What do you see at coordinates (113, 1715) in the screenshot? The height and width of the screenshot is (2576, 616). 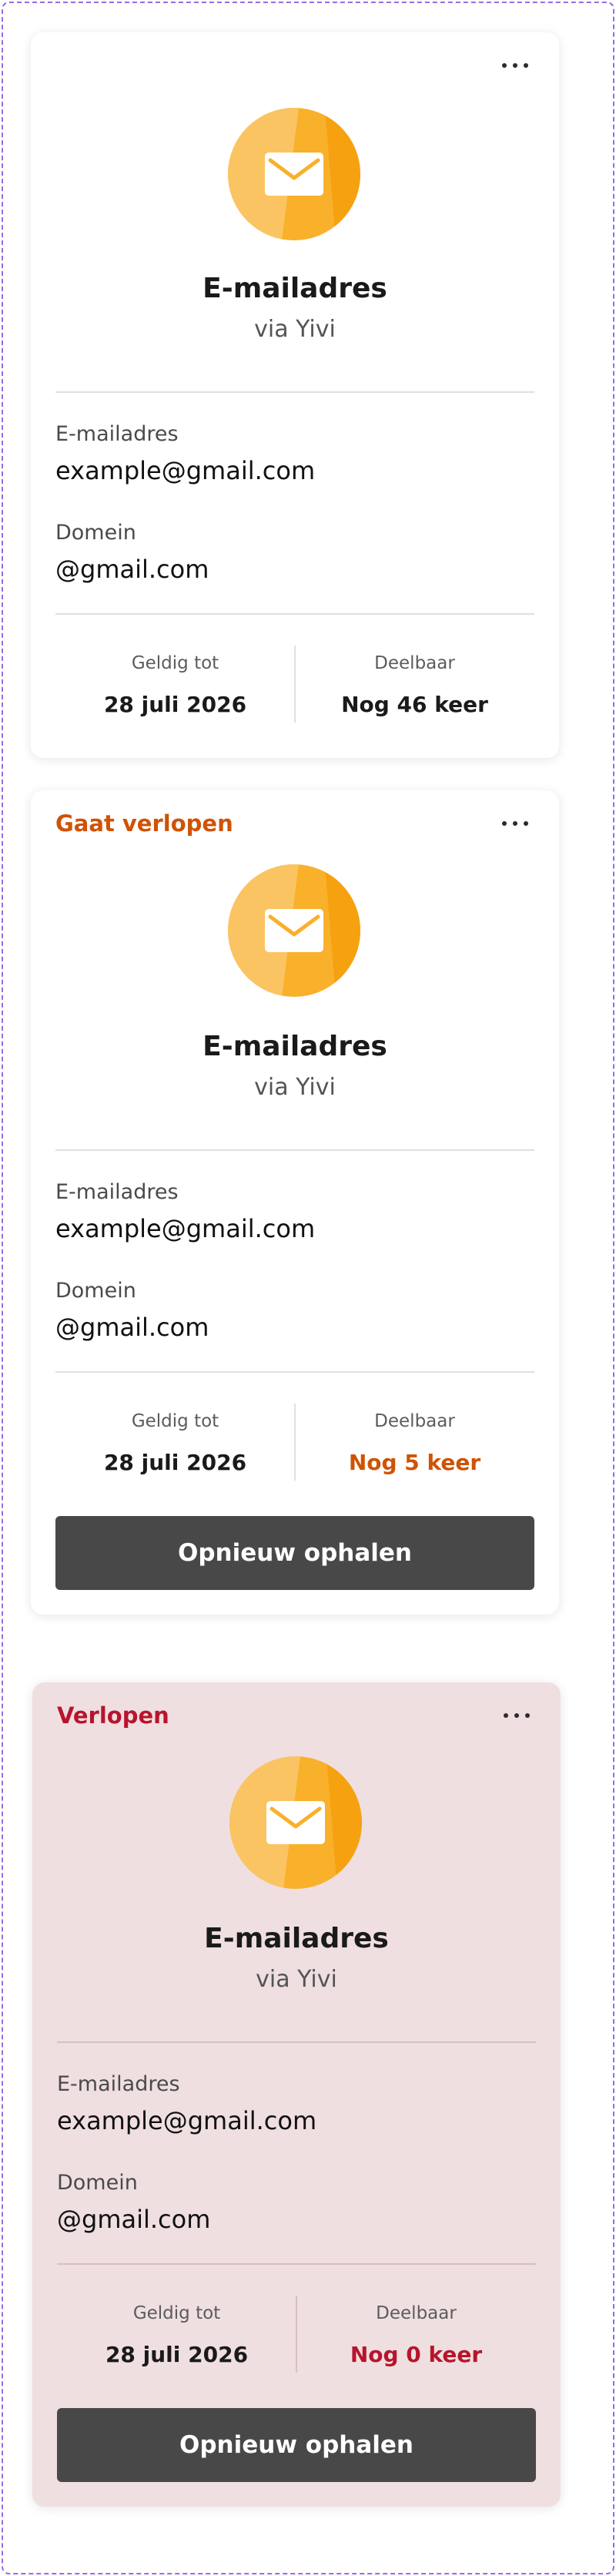 I see `status-badge: Verlopen` at bounding box center [113, 1715].